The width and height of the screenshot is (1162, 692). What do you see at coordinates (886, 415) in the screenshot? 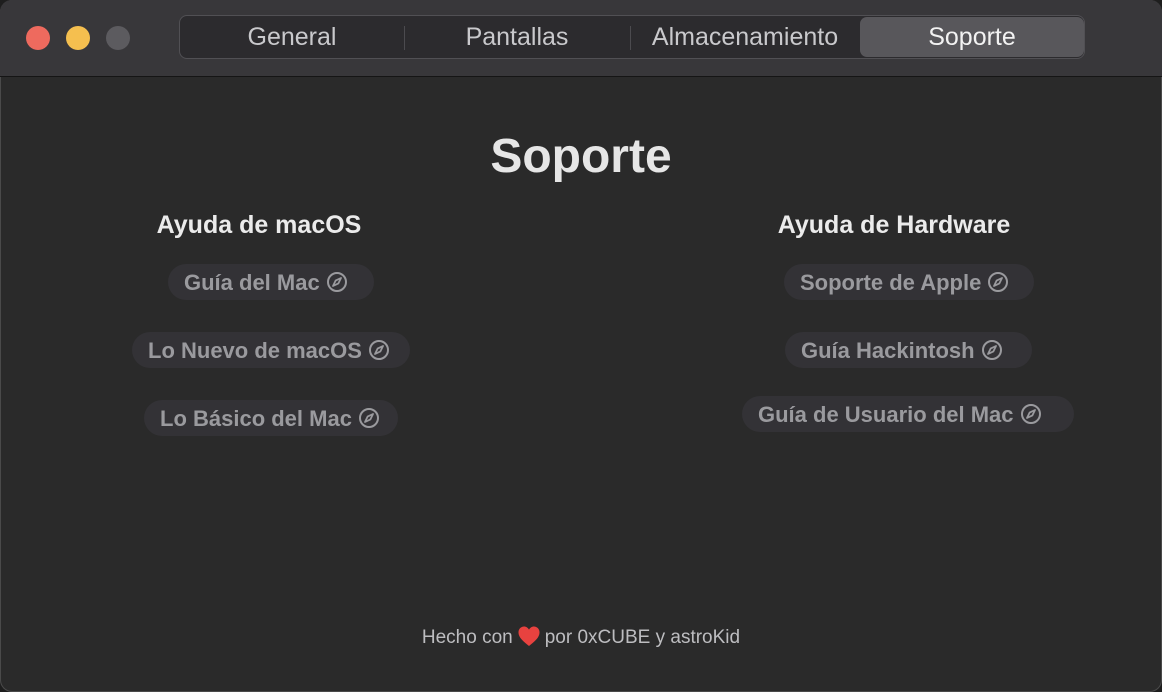
I see `mac-user-guide-label: Guía de Usuario del Mac` at bounding box center [886, 415].